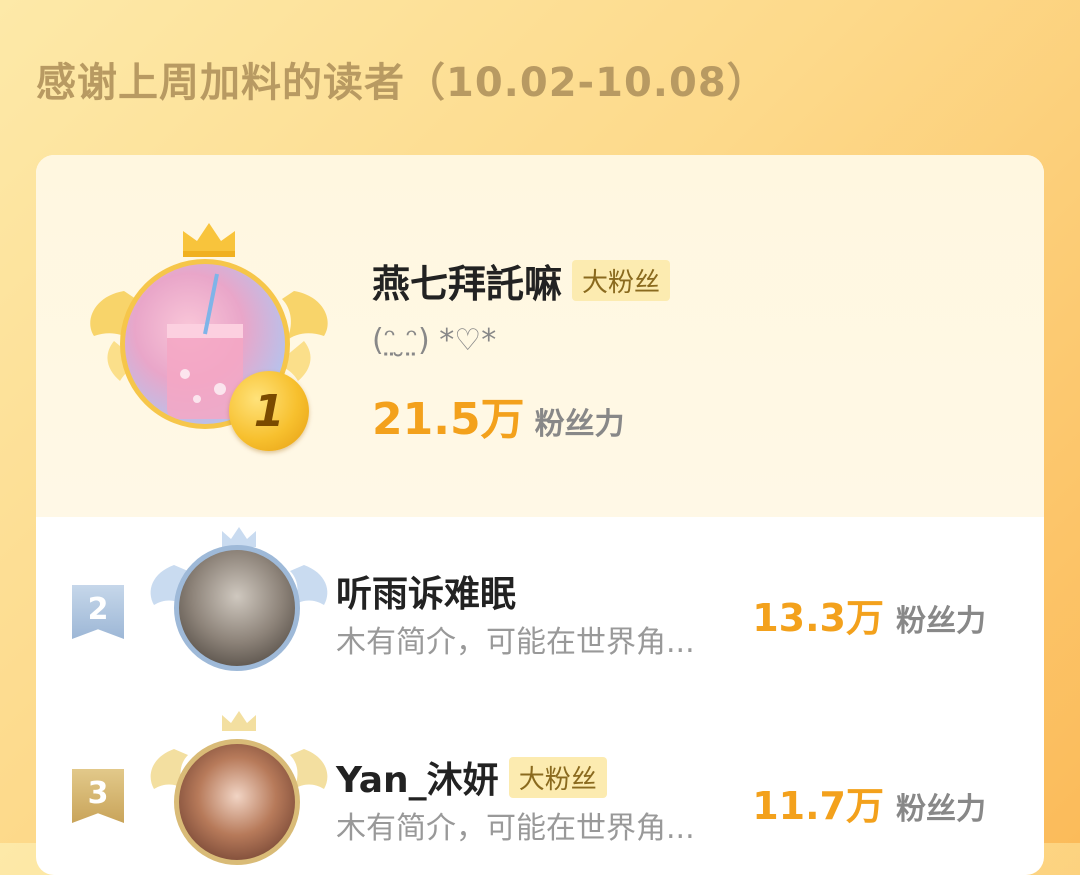 This screenshot has width=1080, height=875. Describe the element at coordinates (448, 419) in the screenshot. I see `power-value: 21.5万` at that location.